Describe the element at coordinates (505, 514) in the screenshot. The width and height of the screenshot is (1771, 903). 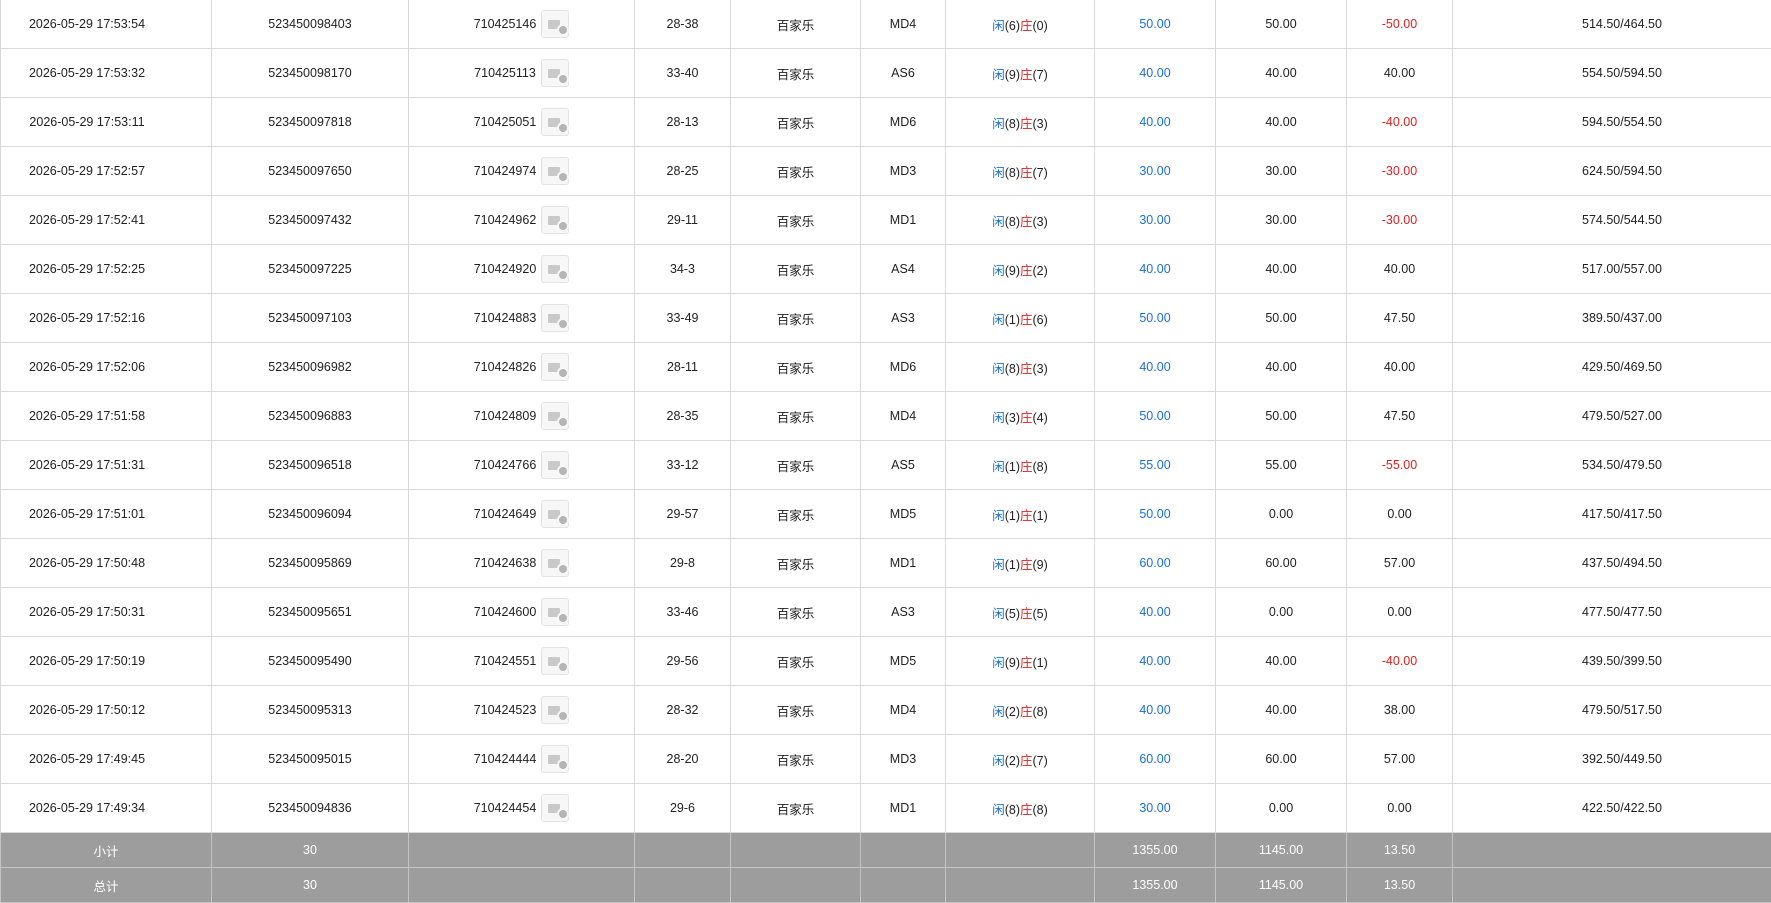
I see `game-number: 710424649` at that location.